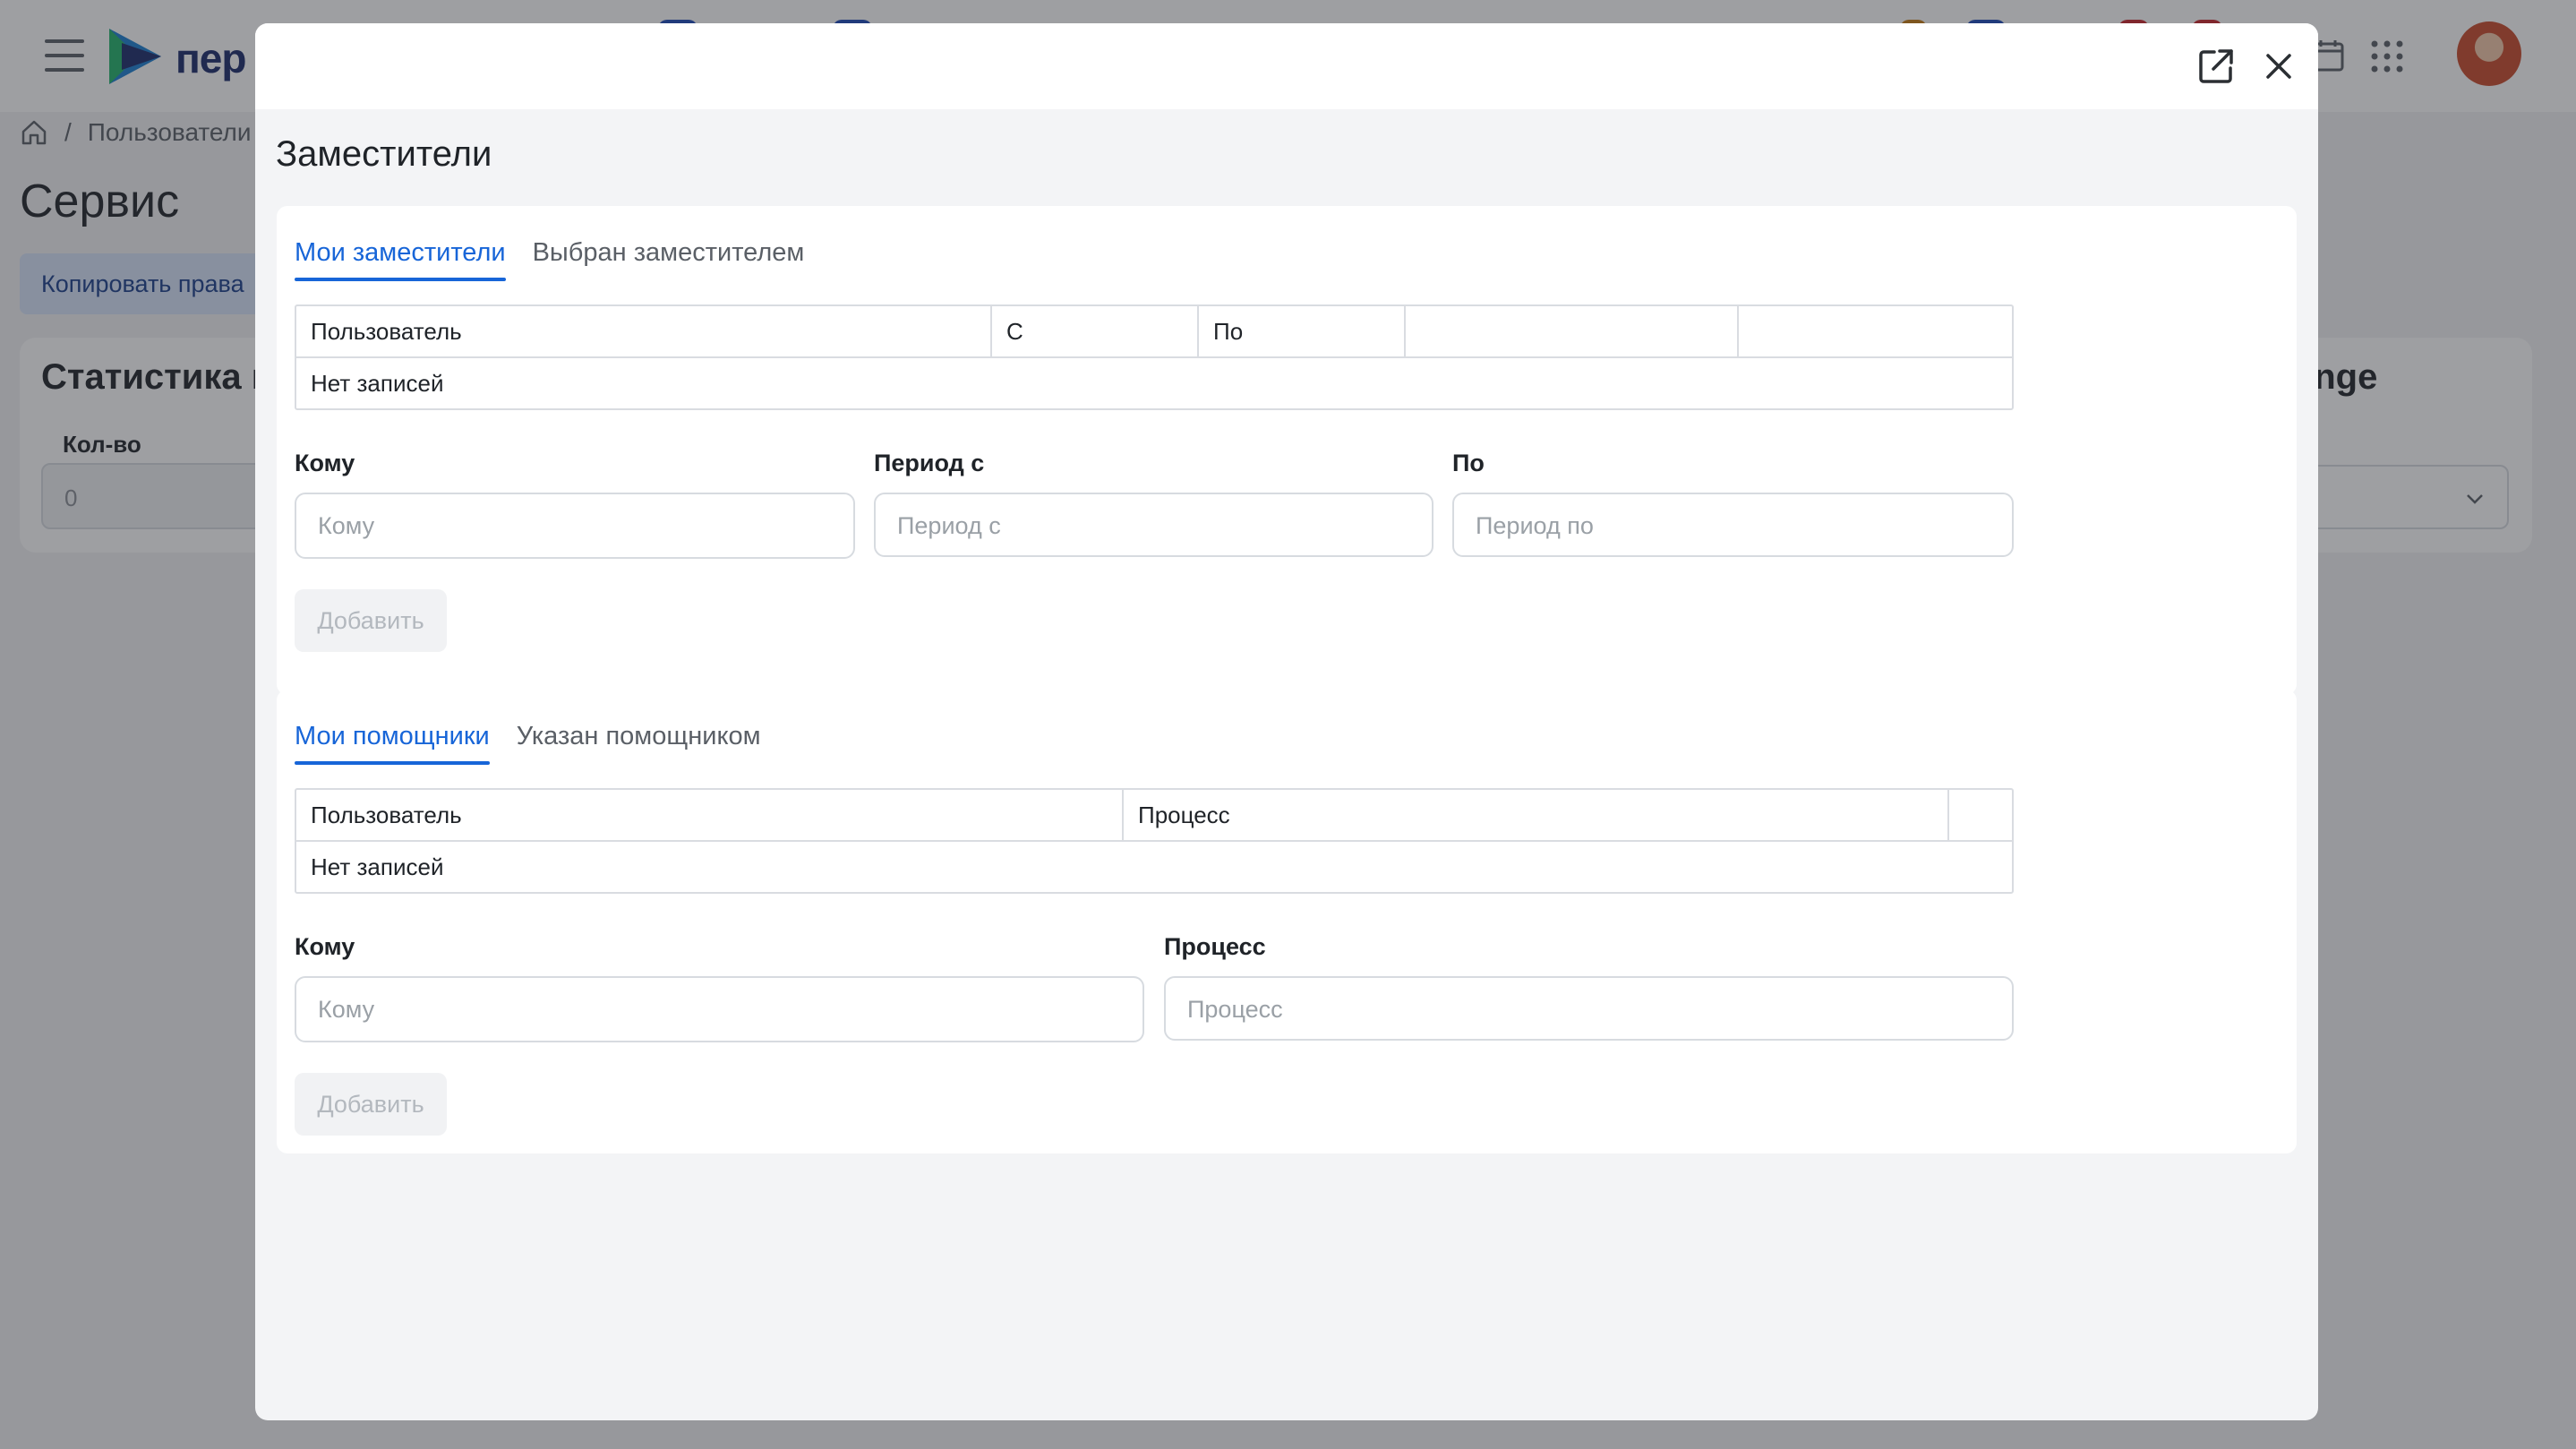 This screenshot has width=2576, height=1449. I want to click on tab-my-assistants: Мои помощники, so click(392, 736).